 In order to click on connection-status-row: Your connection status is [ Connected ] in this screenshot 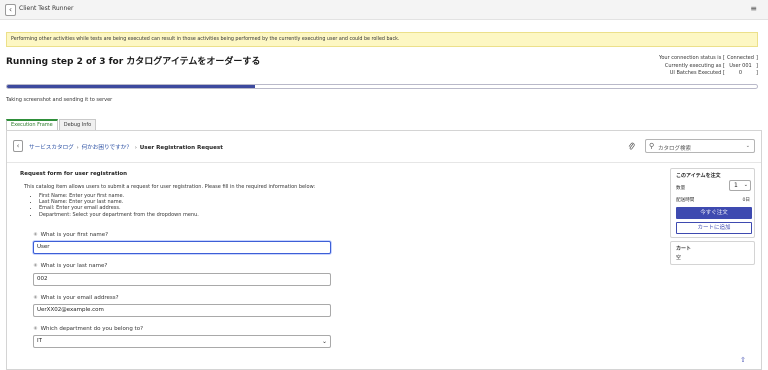, I will do `click(708, 58)`.